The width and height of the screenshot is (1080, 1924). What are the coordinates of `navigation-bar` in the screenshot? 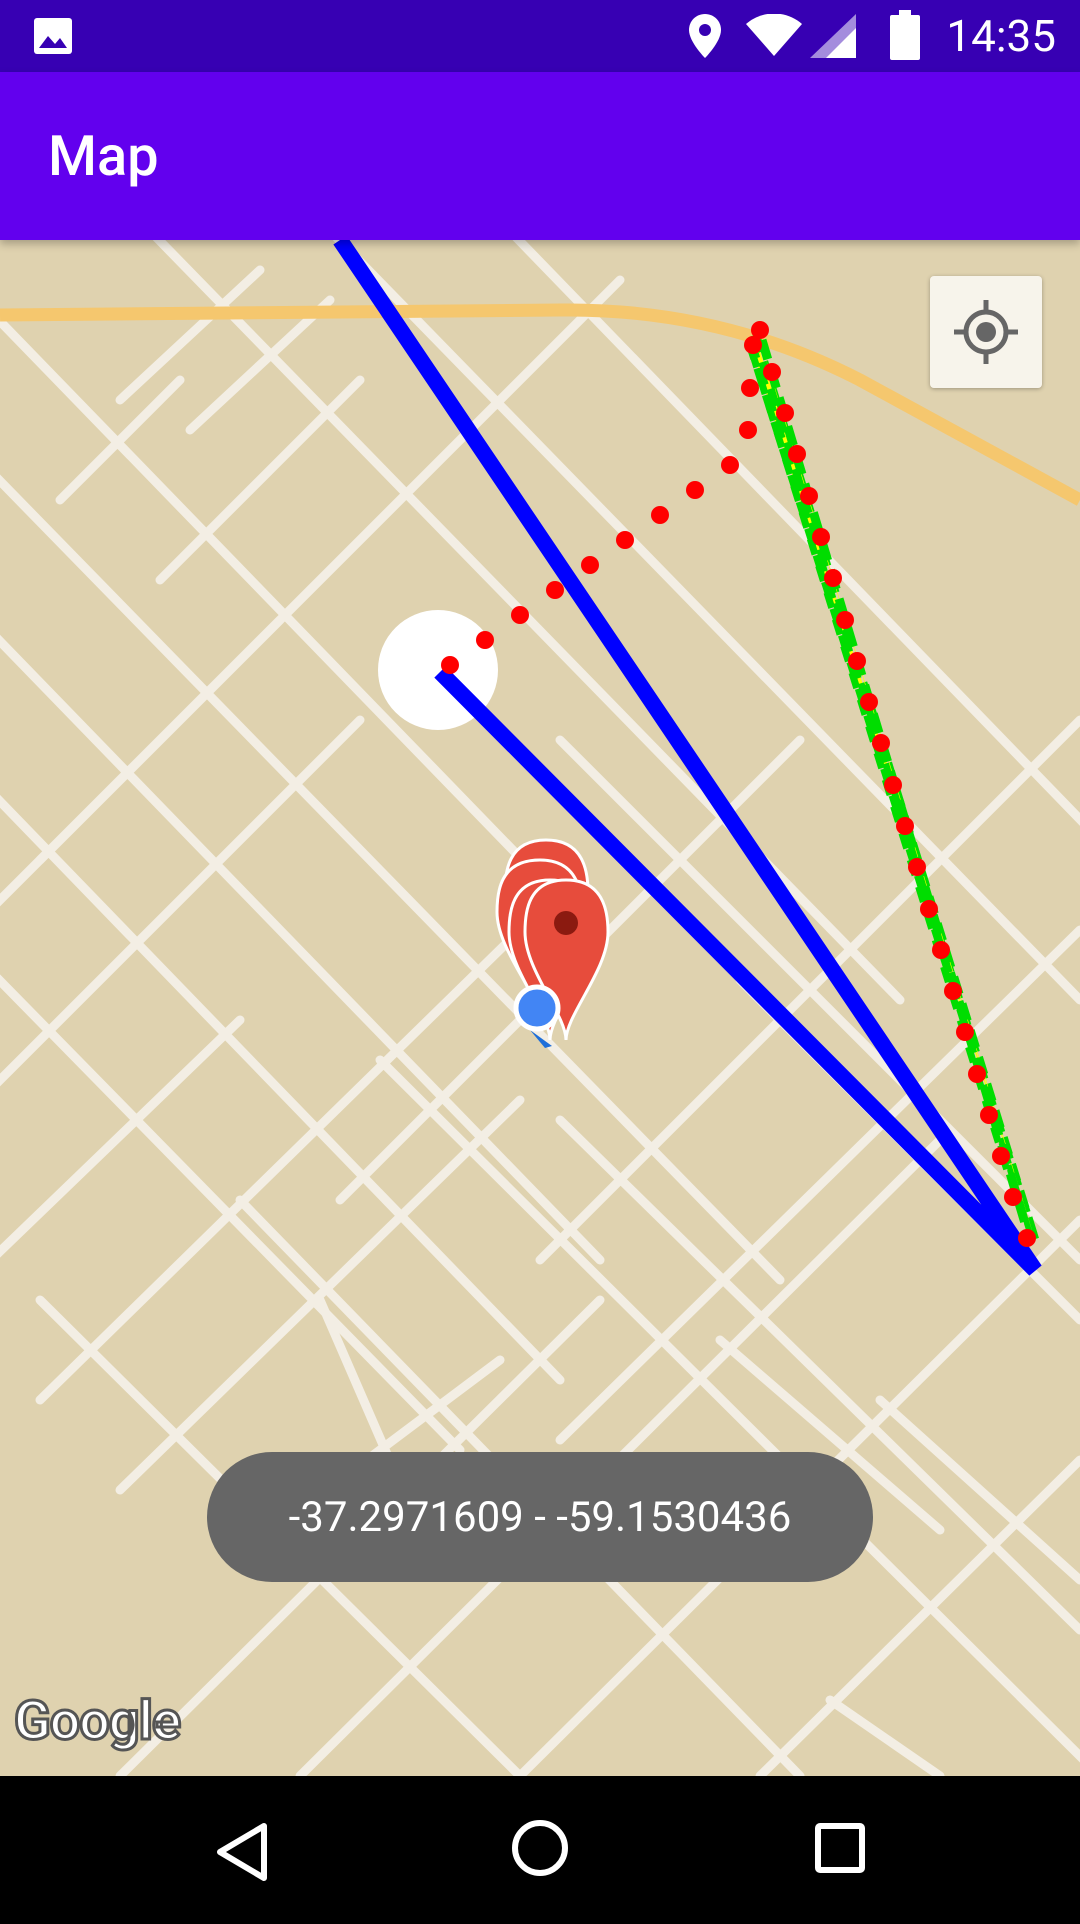 It's located at (540, 1848).